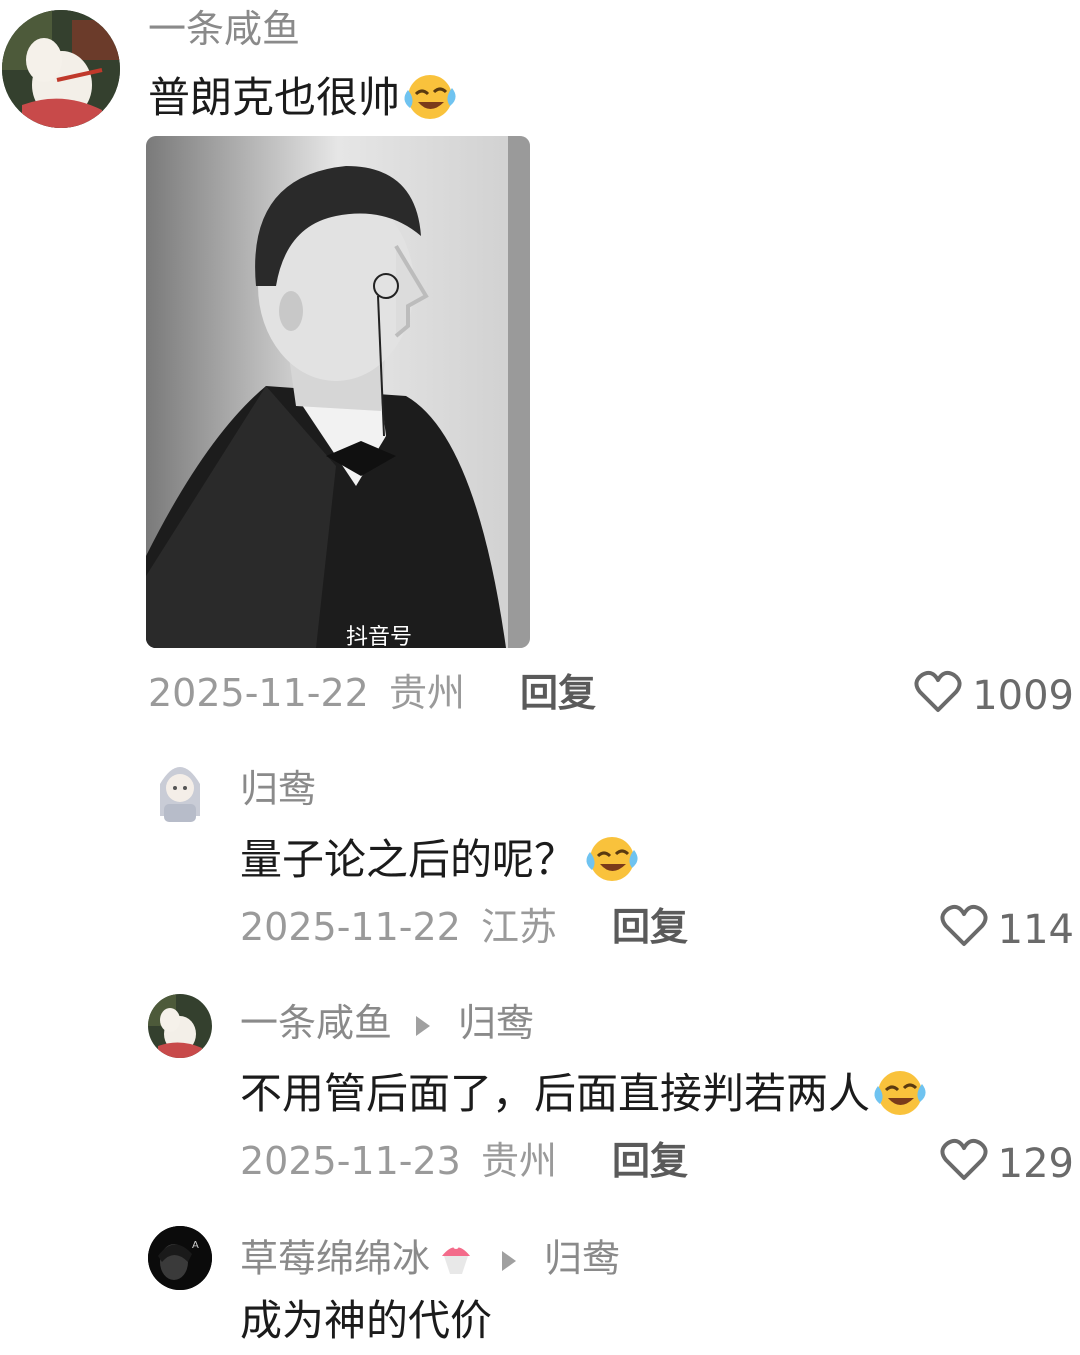 This screenshot has width=1080, height=1355. I want to click on comment-text: 不用管后面了，后面直接判若两人, so click(584, 1096).